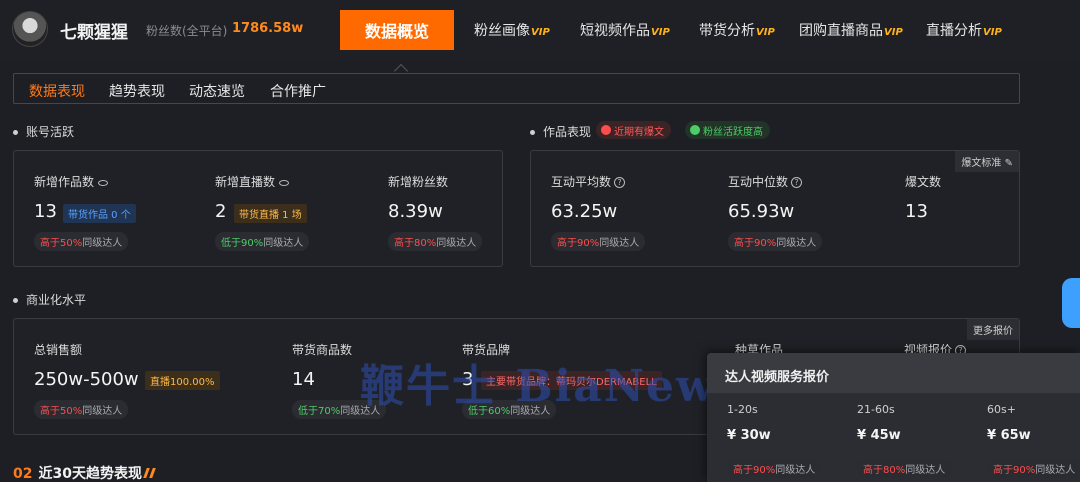 Image resolution: width=1080 pixels, height=482 pixels. Describe the element at coordinates (418, 182) in the screenshot. I see `metric-label-new-fans: 新增粉丝数` at that location.